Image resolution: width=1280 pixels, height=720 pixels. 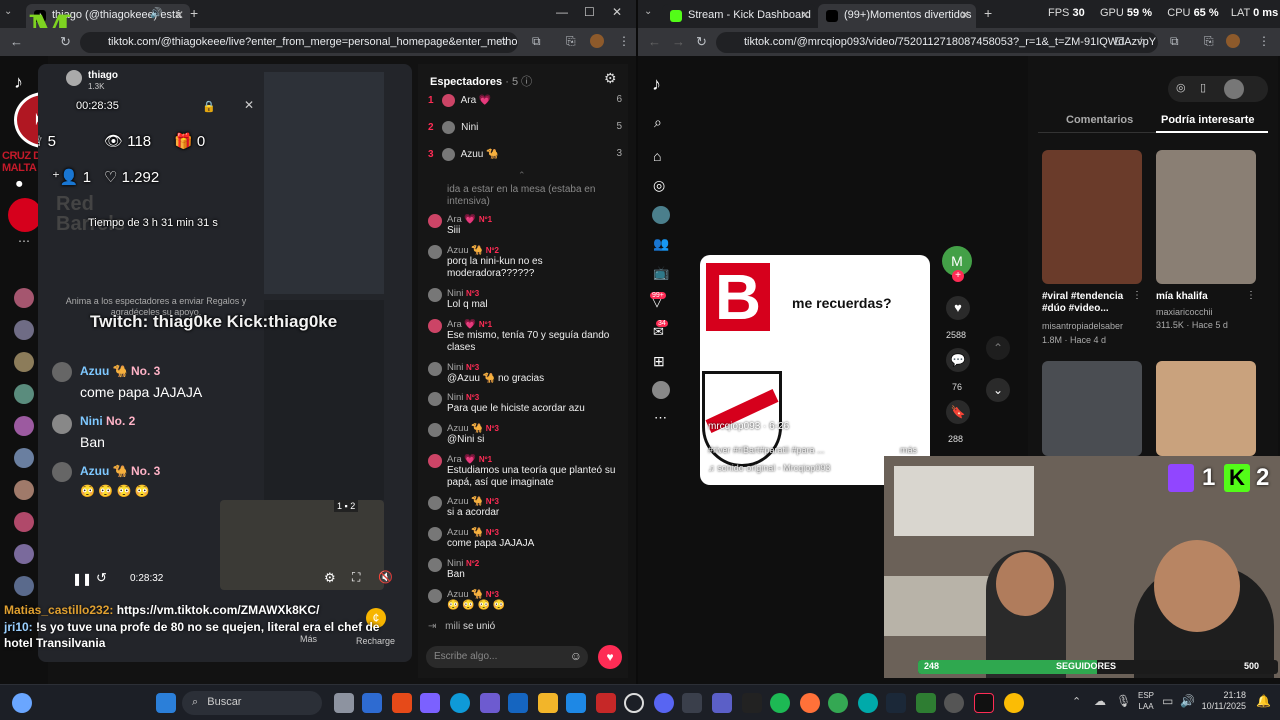 I want to click on emoji-icon: ☺, so click(x=576, y=656).